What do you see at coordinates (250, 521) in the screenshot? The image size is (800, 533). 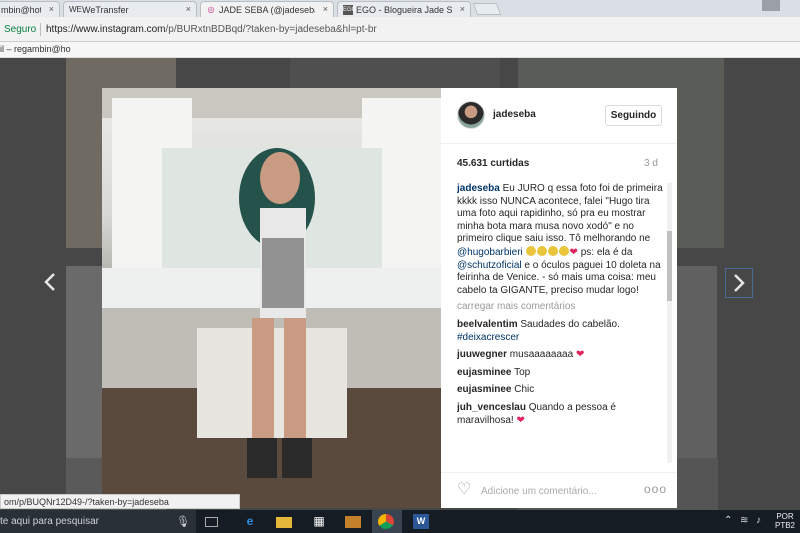 I see `edge-browser-icon: e` at bounding box center [250, 521].